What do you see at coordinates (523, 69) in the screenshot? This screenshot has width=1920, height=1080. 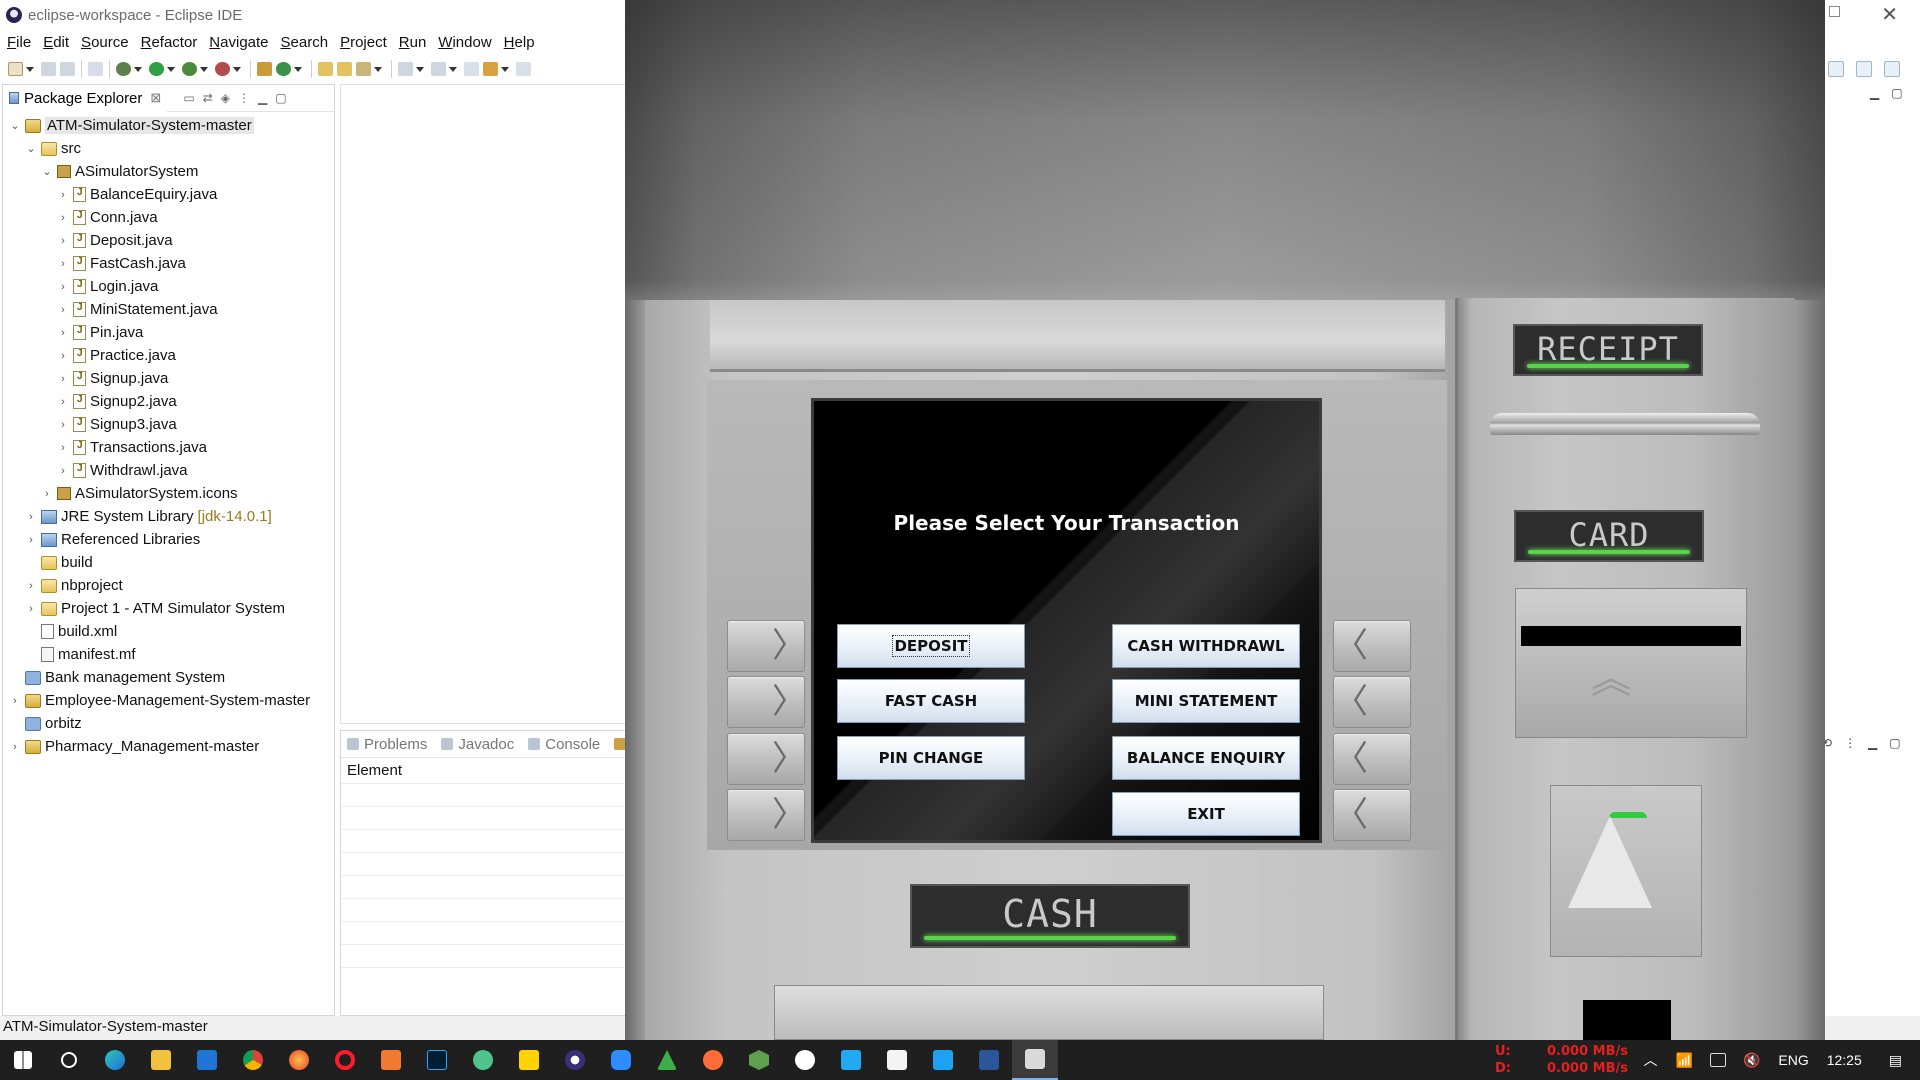 I see `forward-icon` at bounding box center [523, 69].